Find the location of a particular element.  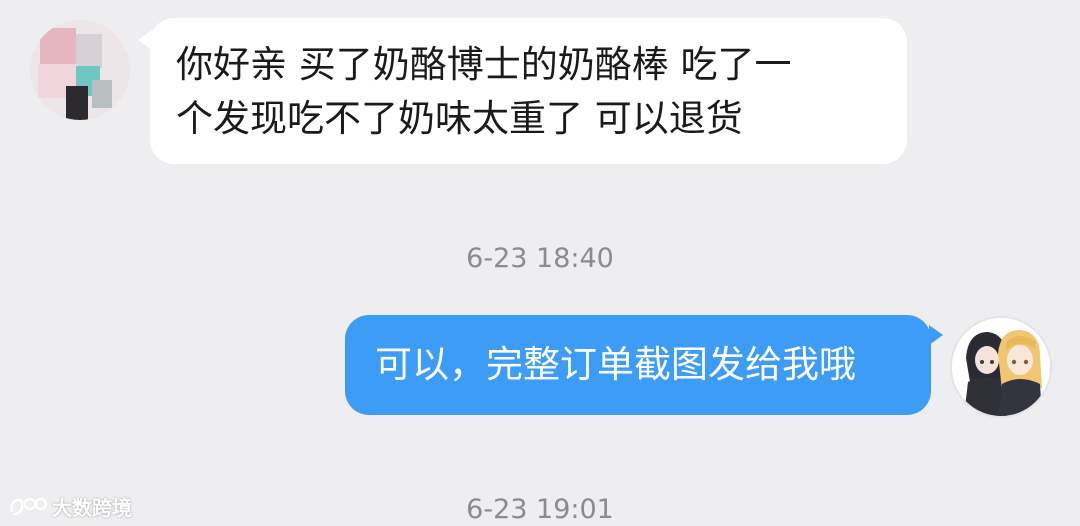

outgoing-message-bubble: 可以，完整订单截图发给我哦 is located at coordinates (638, 365).